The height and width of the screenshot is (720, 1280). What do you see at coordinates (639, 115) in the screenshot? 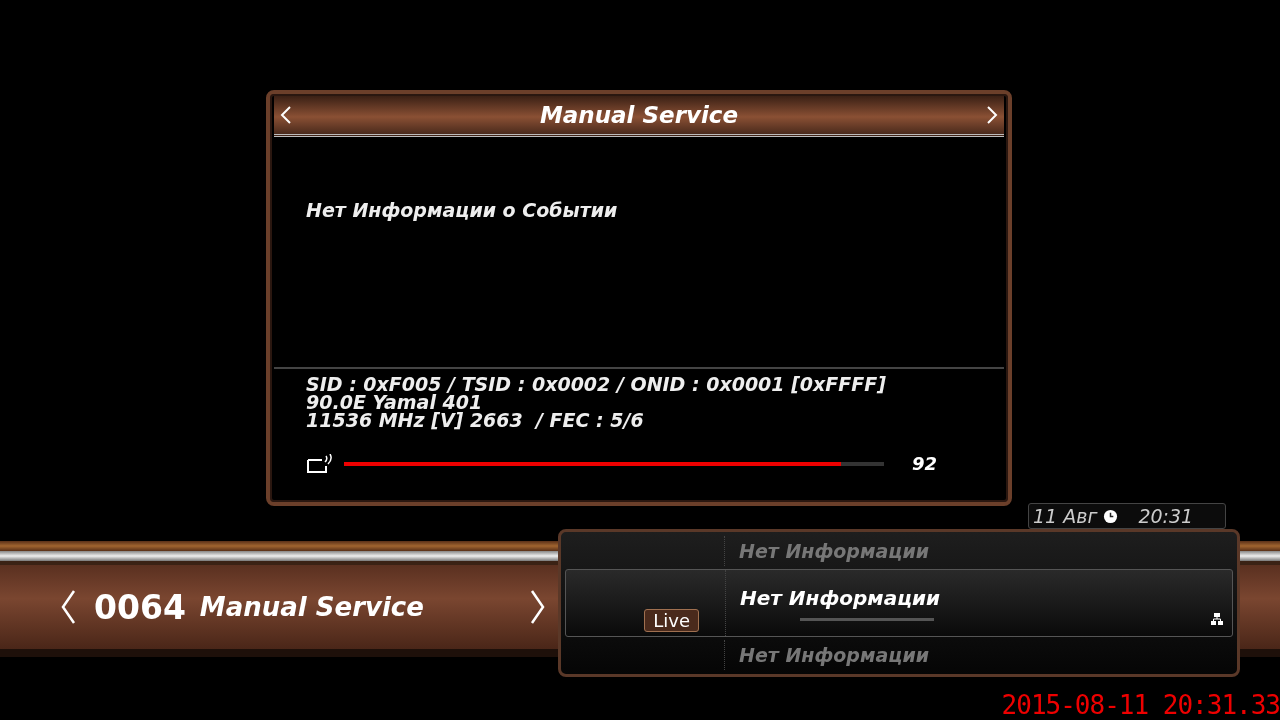
I see `panel-title: Manual Service` at bounding box center [639, 115].